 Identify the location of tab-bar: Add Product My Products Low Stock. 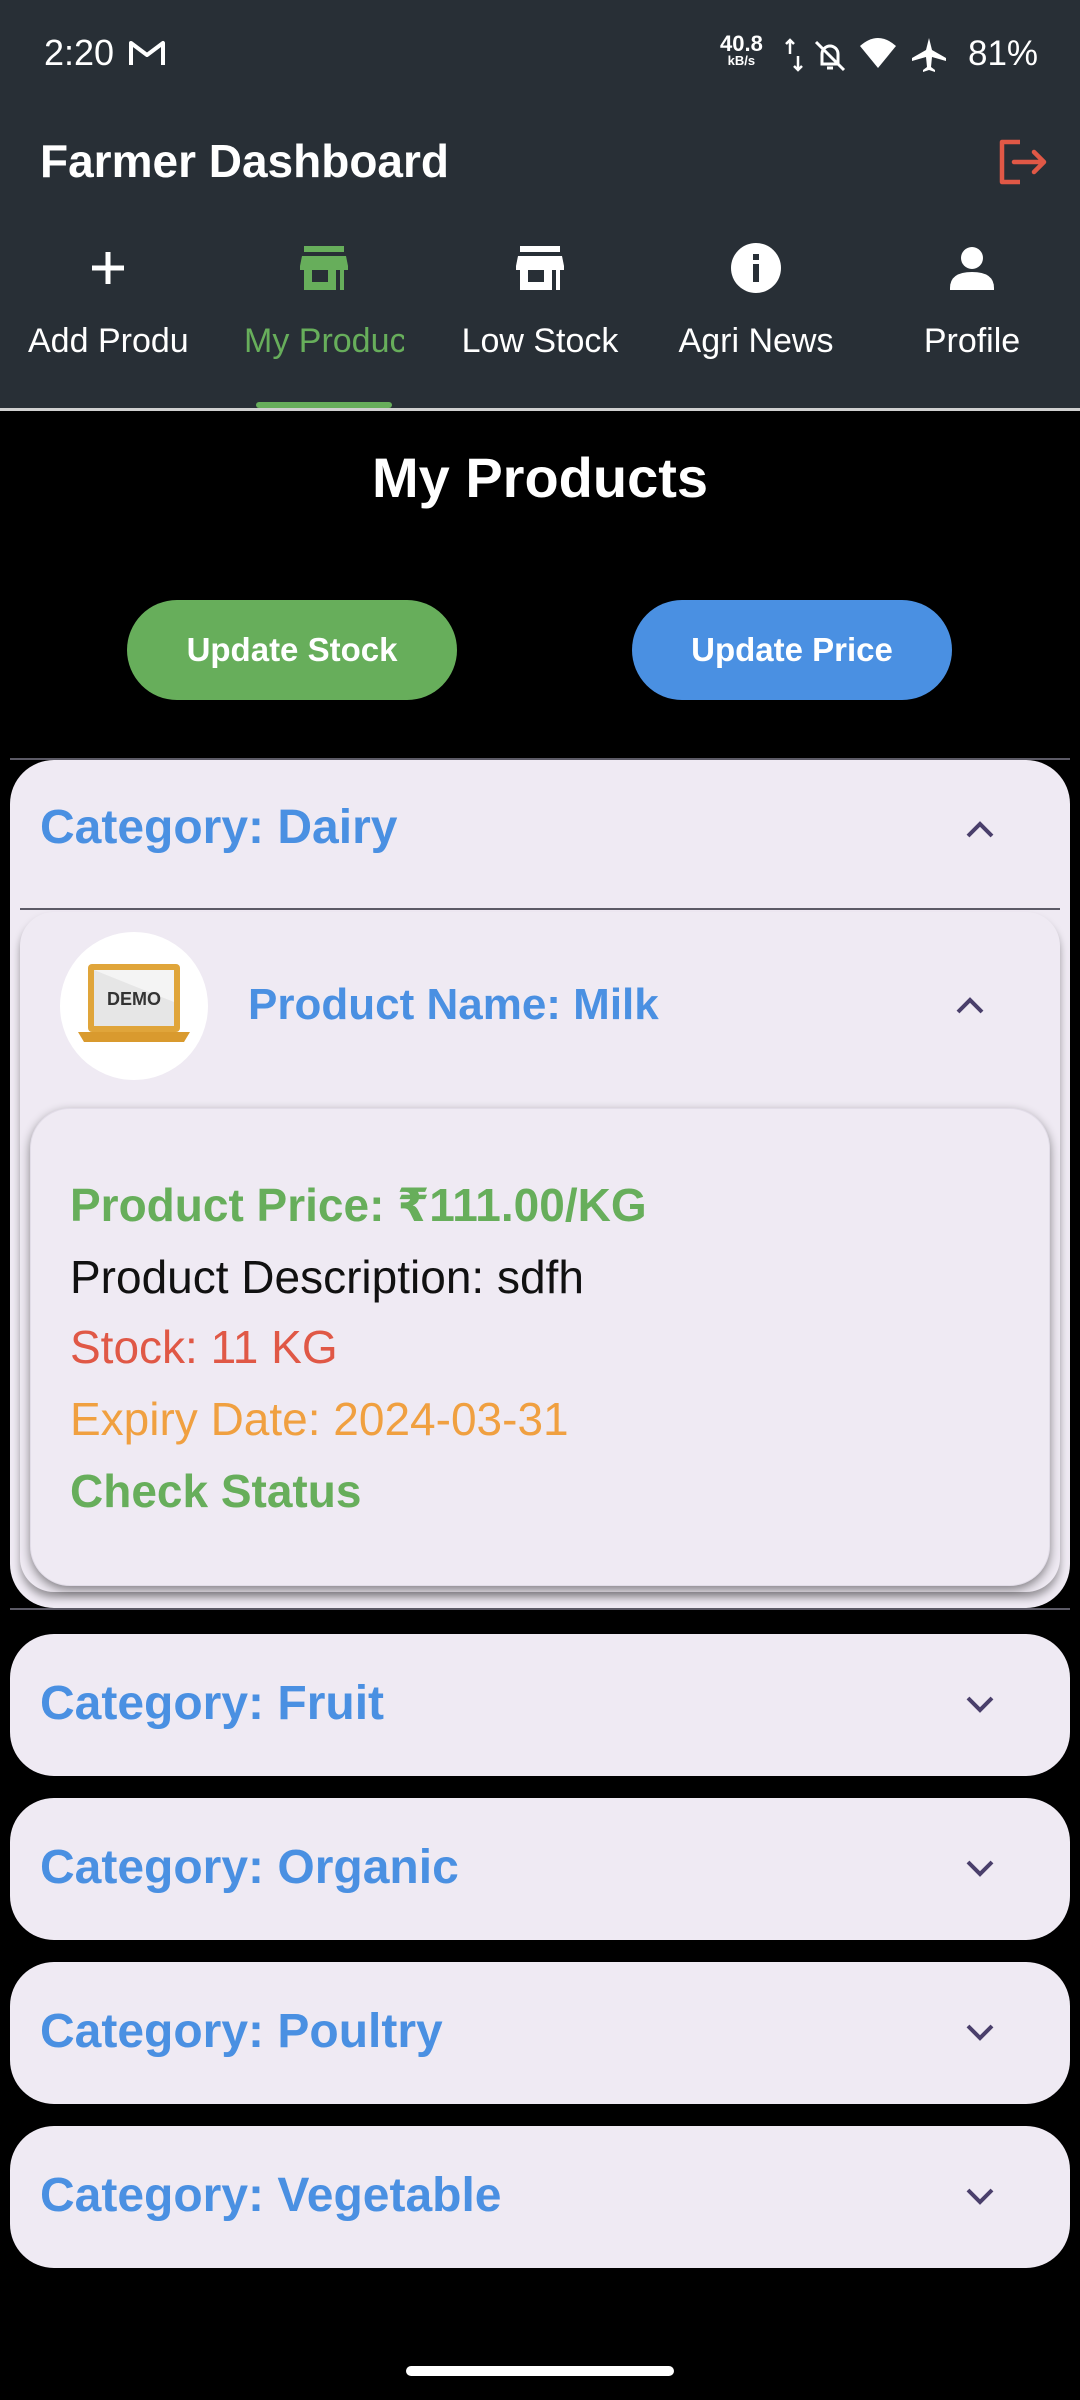
(540, 324).